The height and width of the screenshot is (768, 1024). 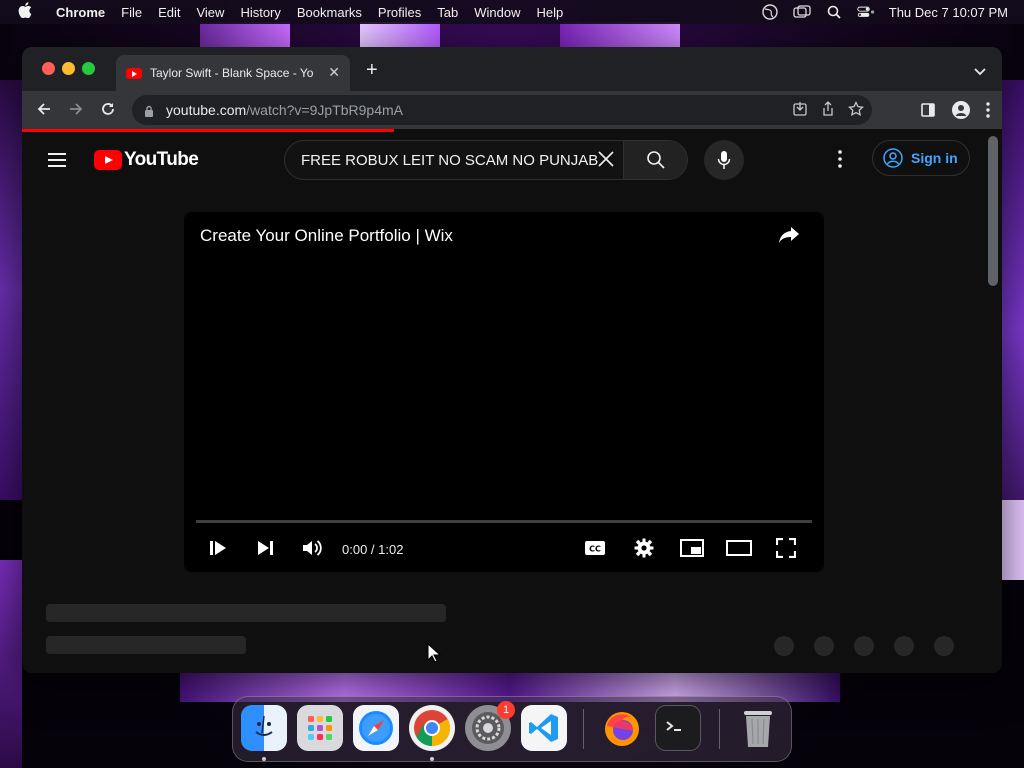 What do you see at coordinates (504, 548) in the screenshot?
I see `player-controls: 0:00 / 1:02 CC` at bounding box center [504, 548].